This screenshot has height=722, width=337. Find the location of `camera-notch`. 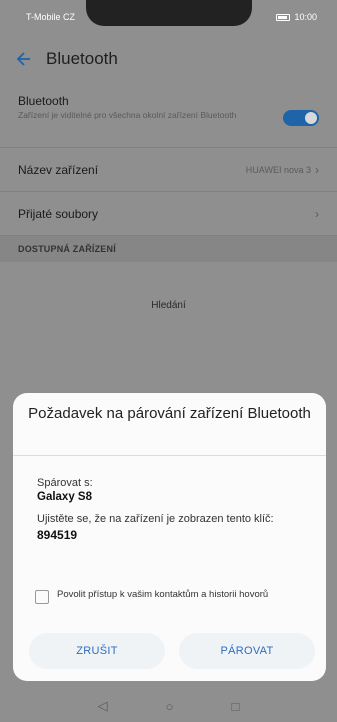

camera-notch is located at coordinates (169, 13).